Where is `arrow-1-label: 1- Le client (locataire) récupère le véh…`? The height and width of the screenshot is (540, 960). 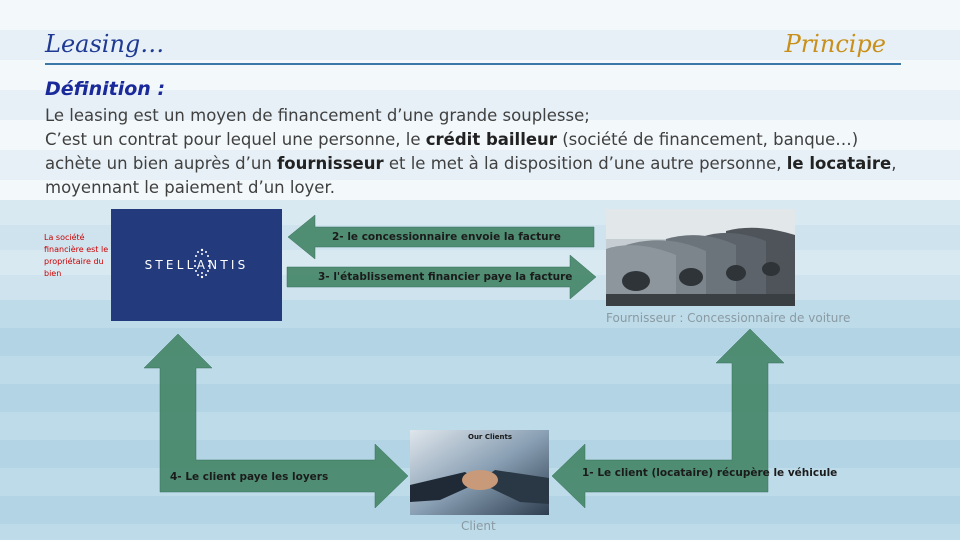 arrow-1-label: 1- Le client (locataire) récupère le véh… is located at coordinates (710, 473).